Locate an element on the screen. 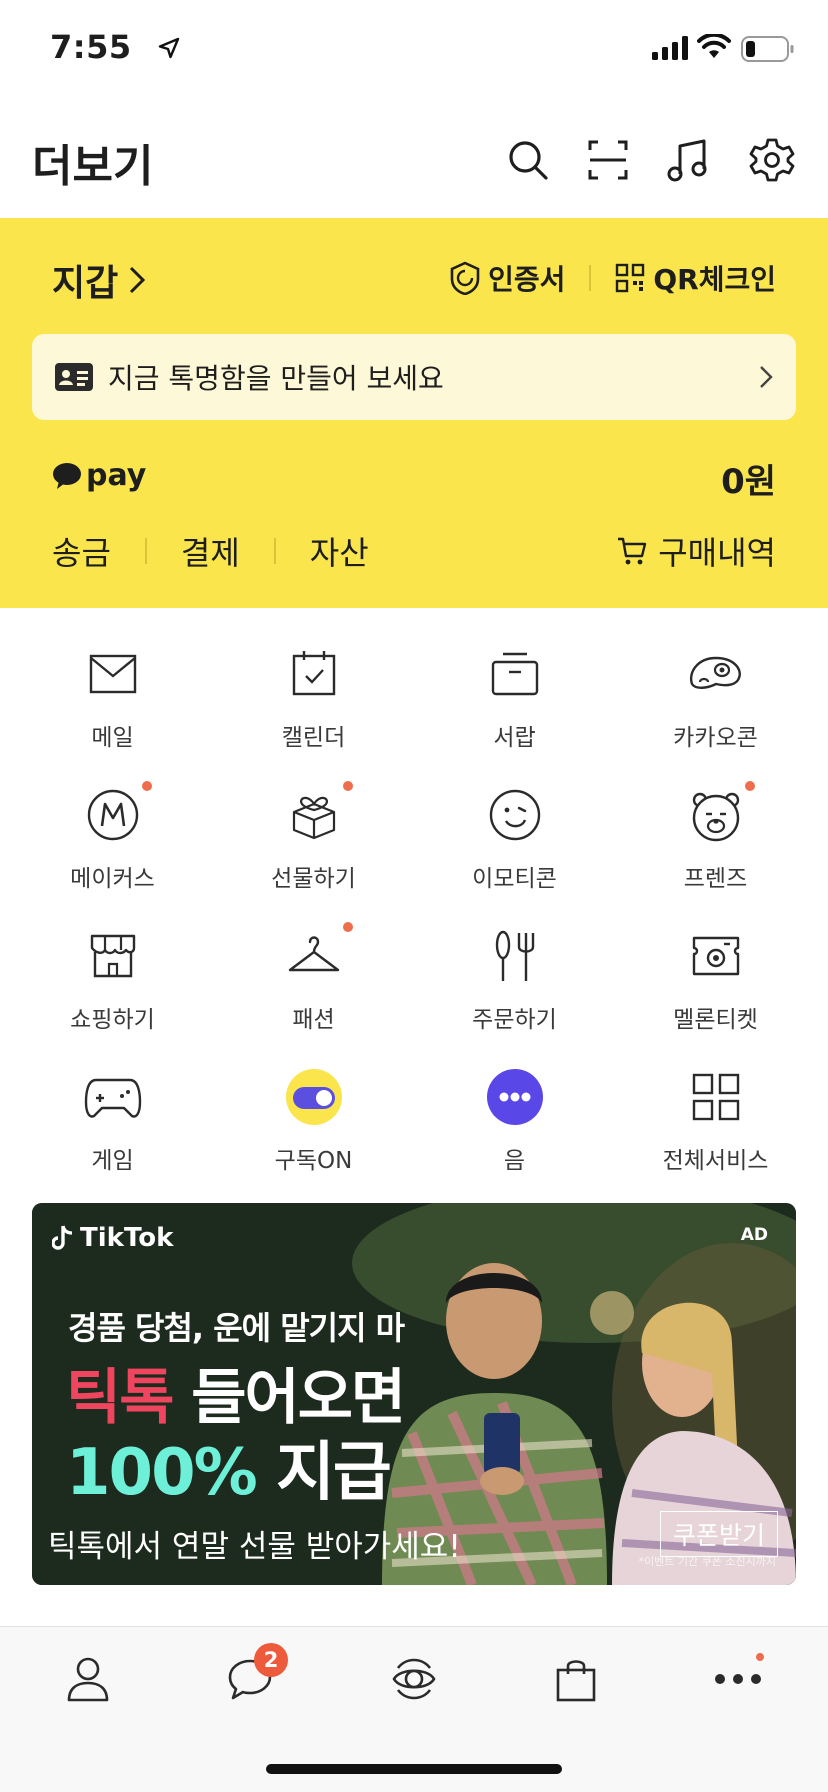 The height and width of the screenshot is (1792, 828). status-bar: 7:55 is located at coordinates (414, 50).